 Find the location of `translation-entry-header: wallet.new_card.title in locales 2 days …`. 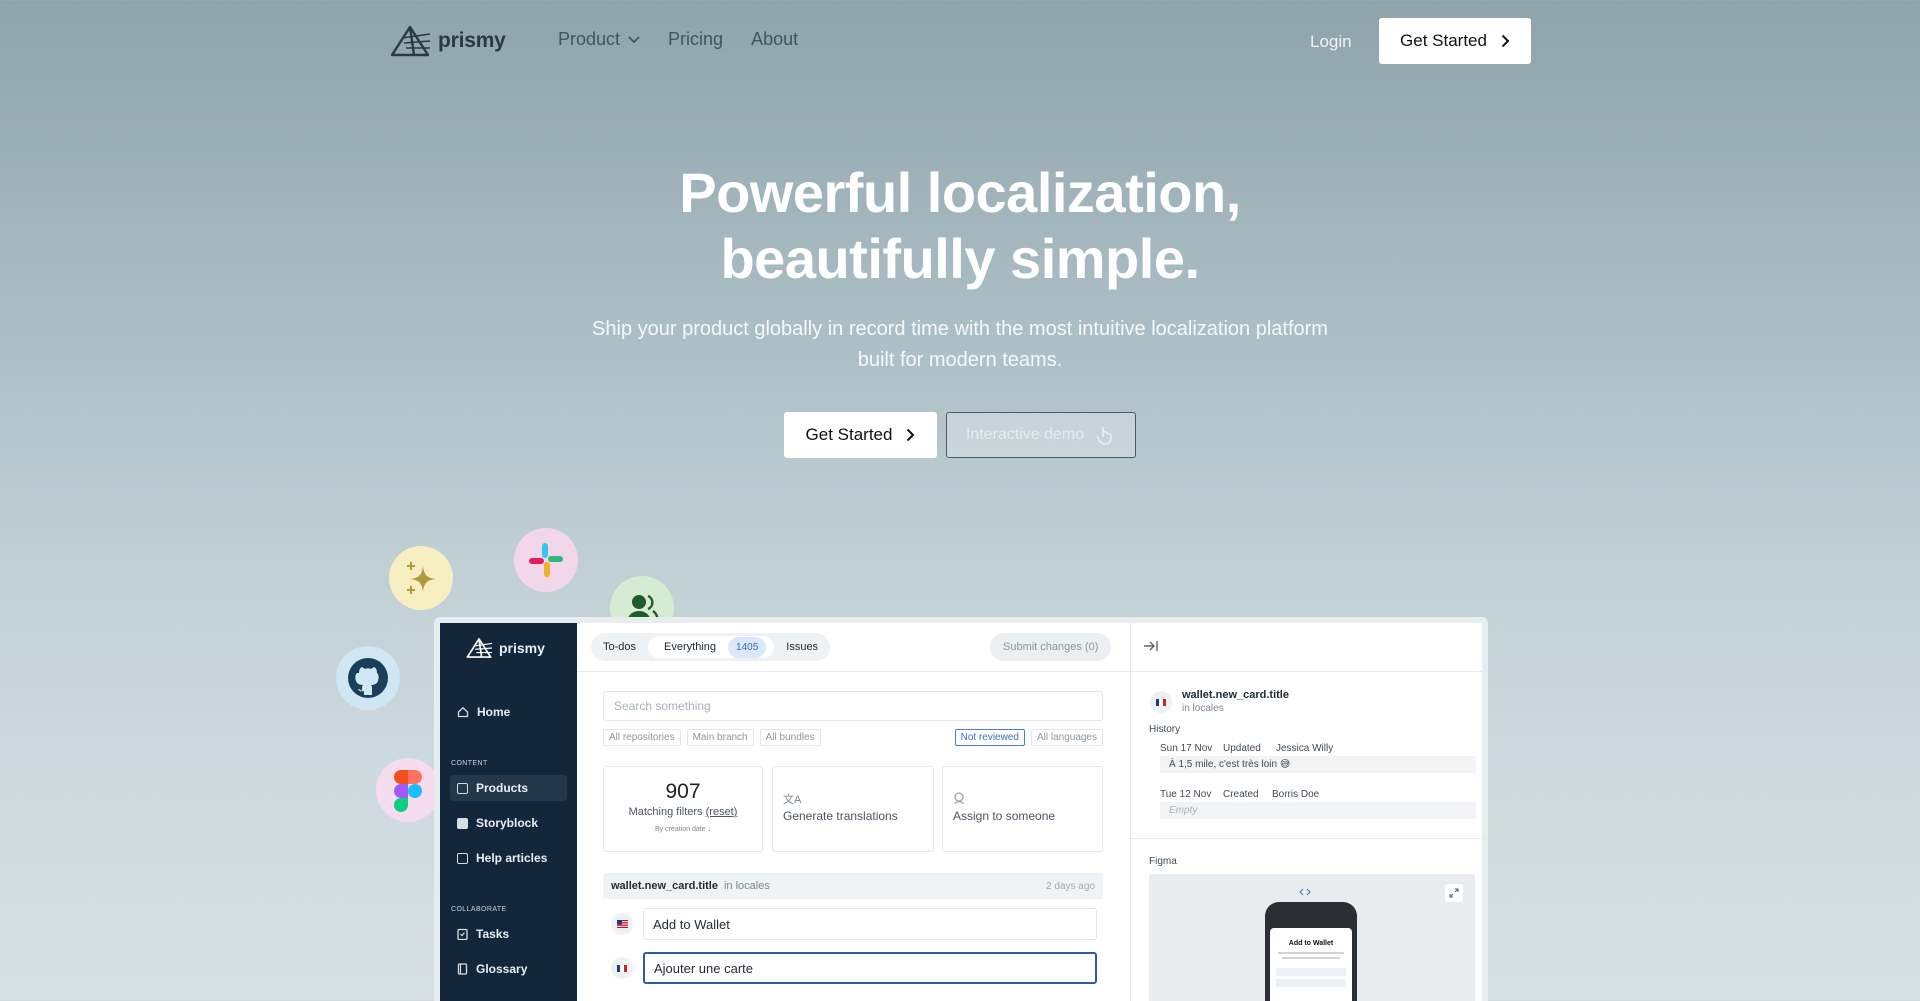

translation-entry-header: wallet.new_card.title in locales 2 days … is located at coordinates (853, 886).